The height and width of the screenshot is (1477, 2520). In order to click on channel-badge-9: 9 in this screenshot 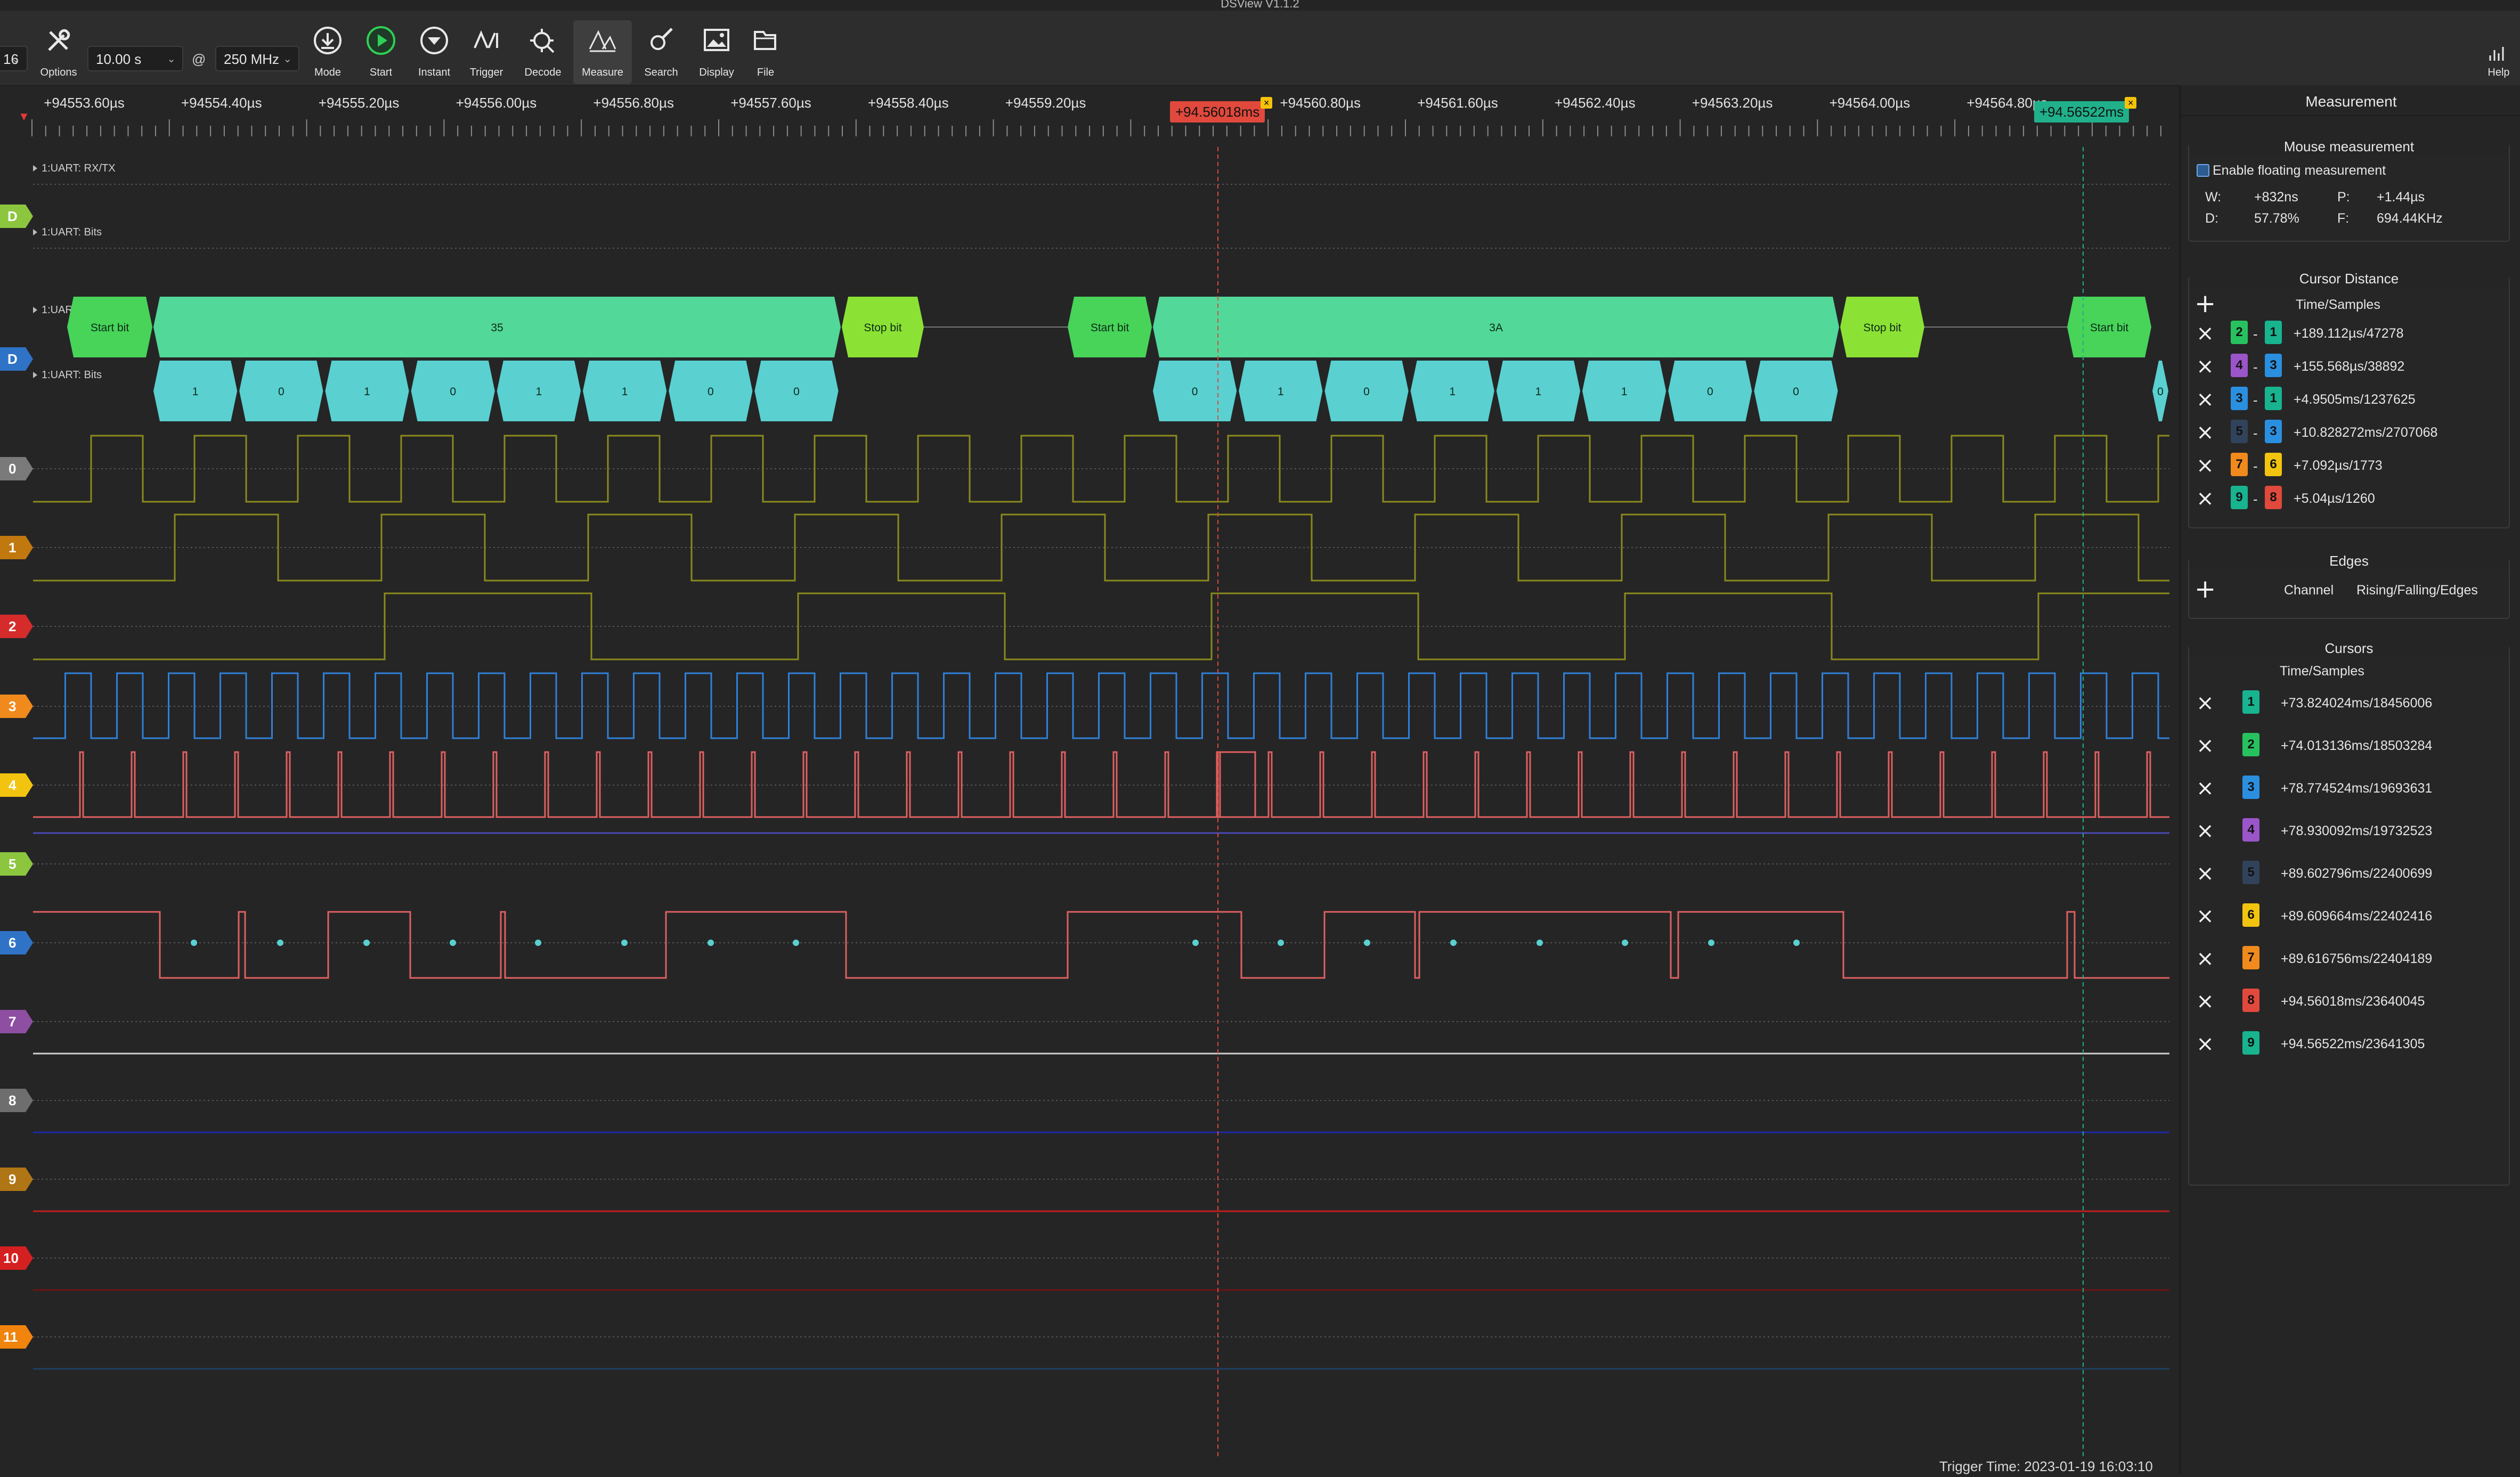, I will do `click(16, 1179)`.